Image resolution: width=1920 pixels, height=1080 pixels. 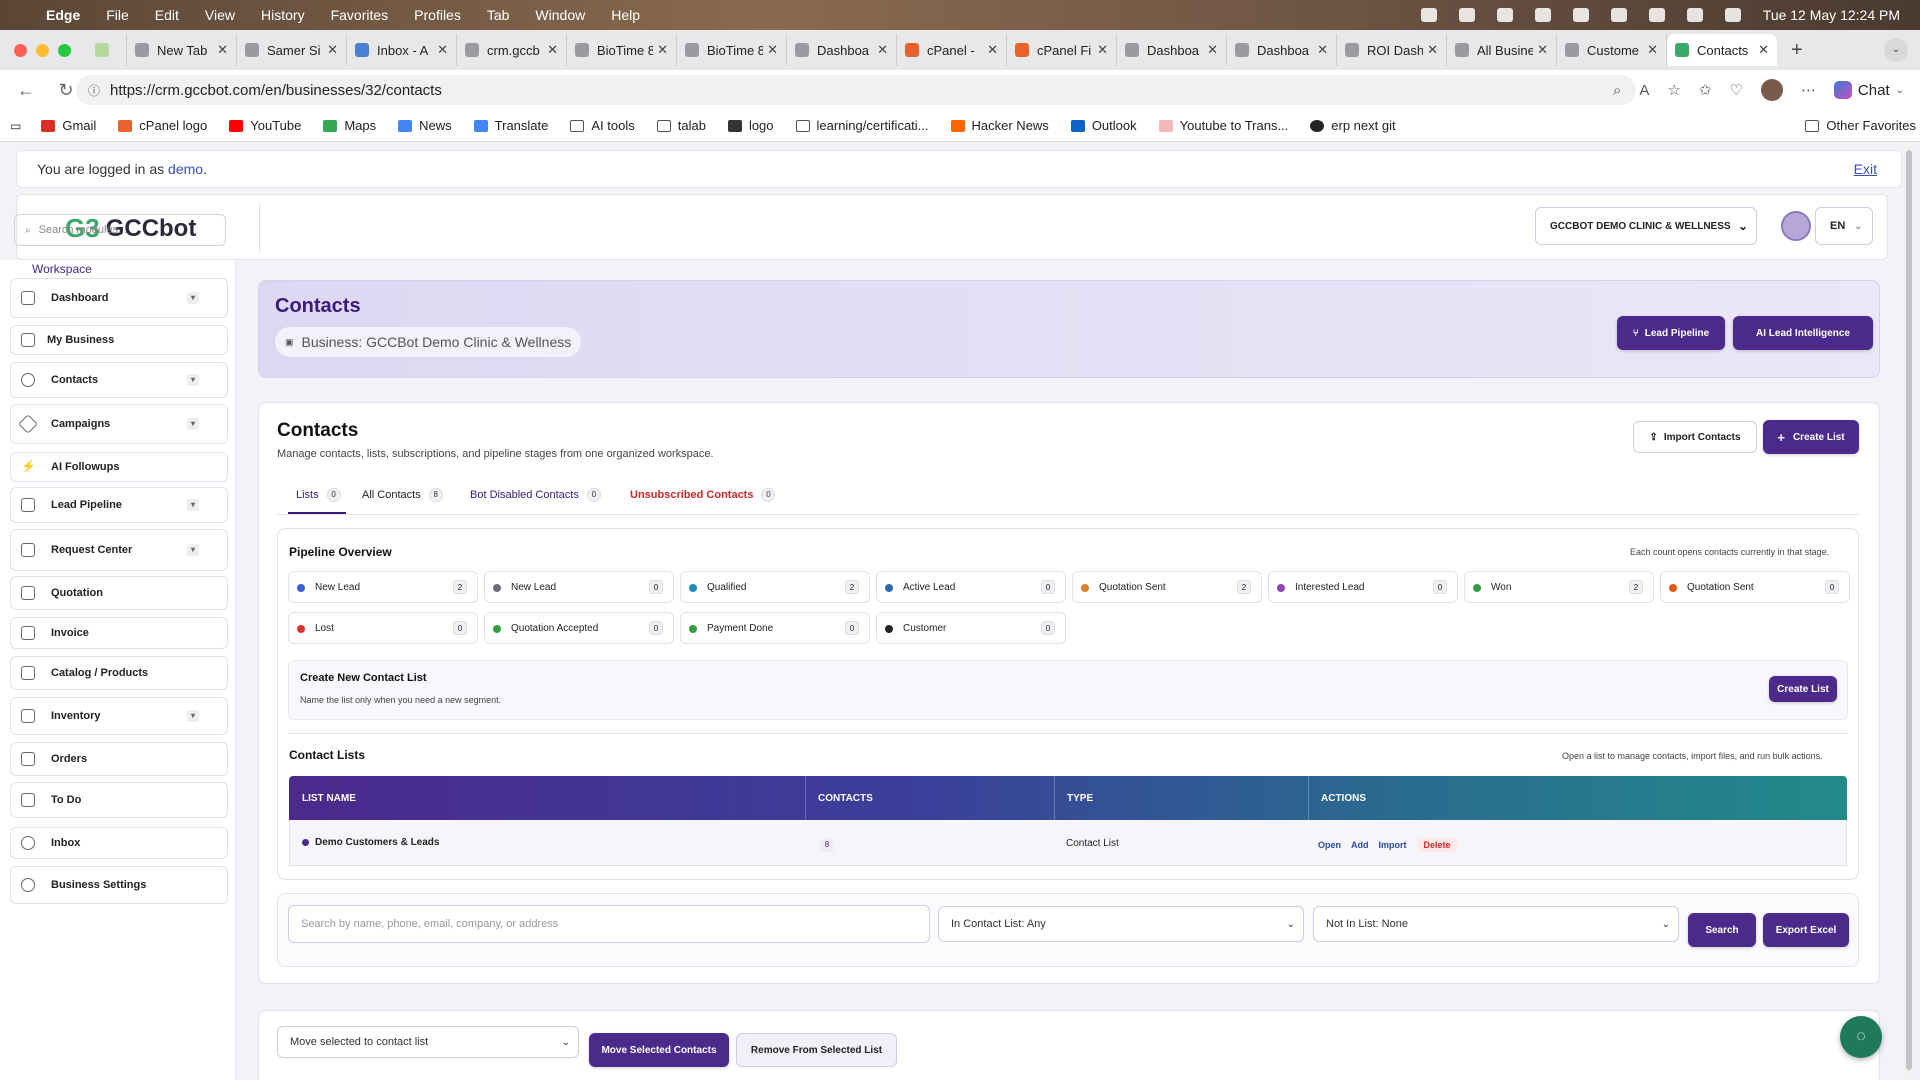 What do you see at coordinates (775, 587) in the screenshot?
I see `stage-qualified: Qualified 2` at bounding box center [775, 587].